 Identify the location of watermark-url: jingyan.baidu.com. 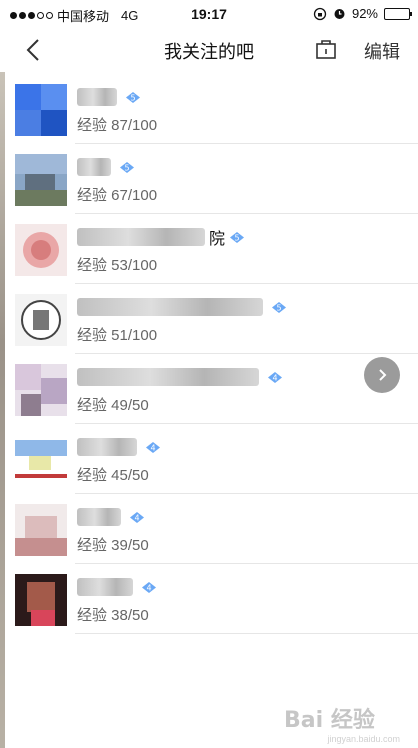
(363, 739).